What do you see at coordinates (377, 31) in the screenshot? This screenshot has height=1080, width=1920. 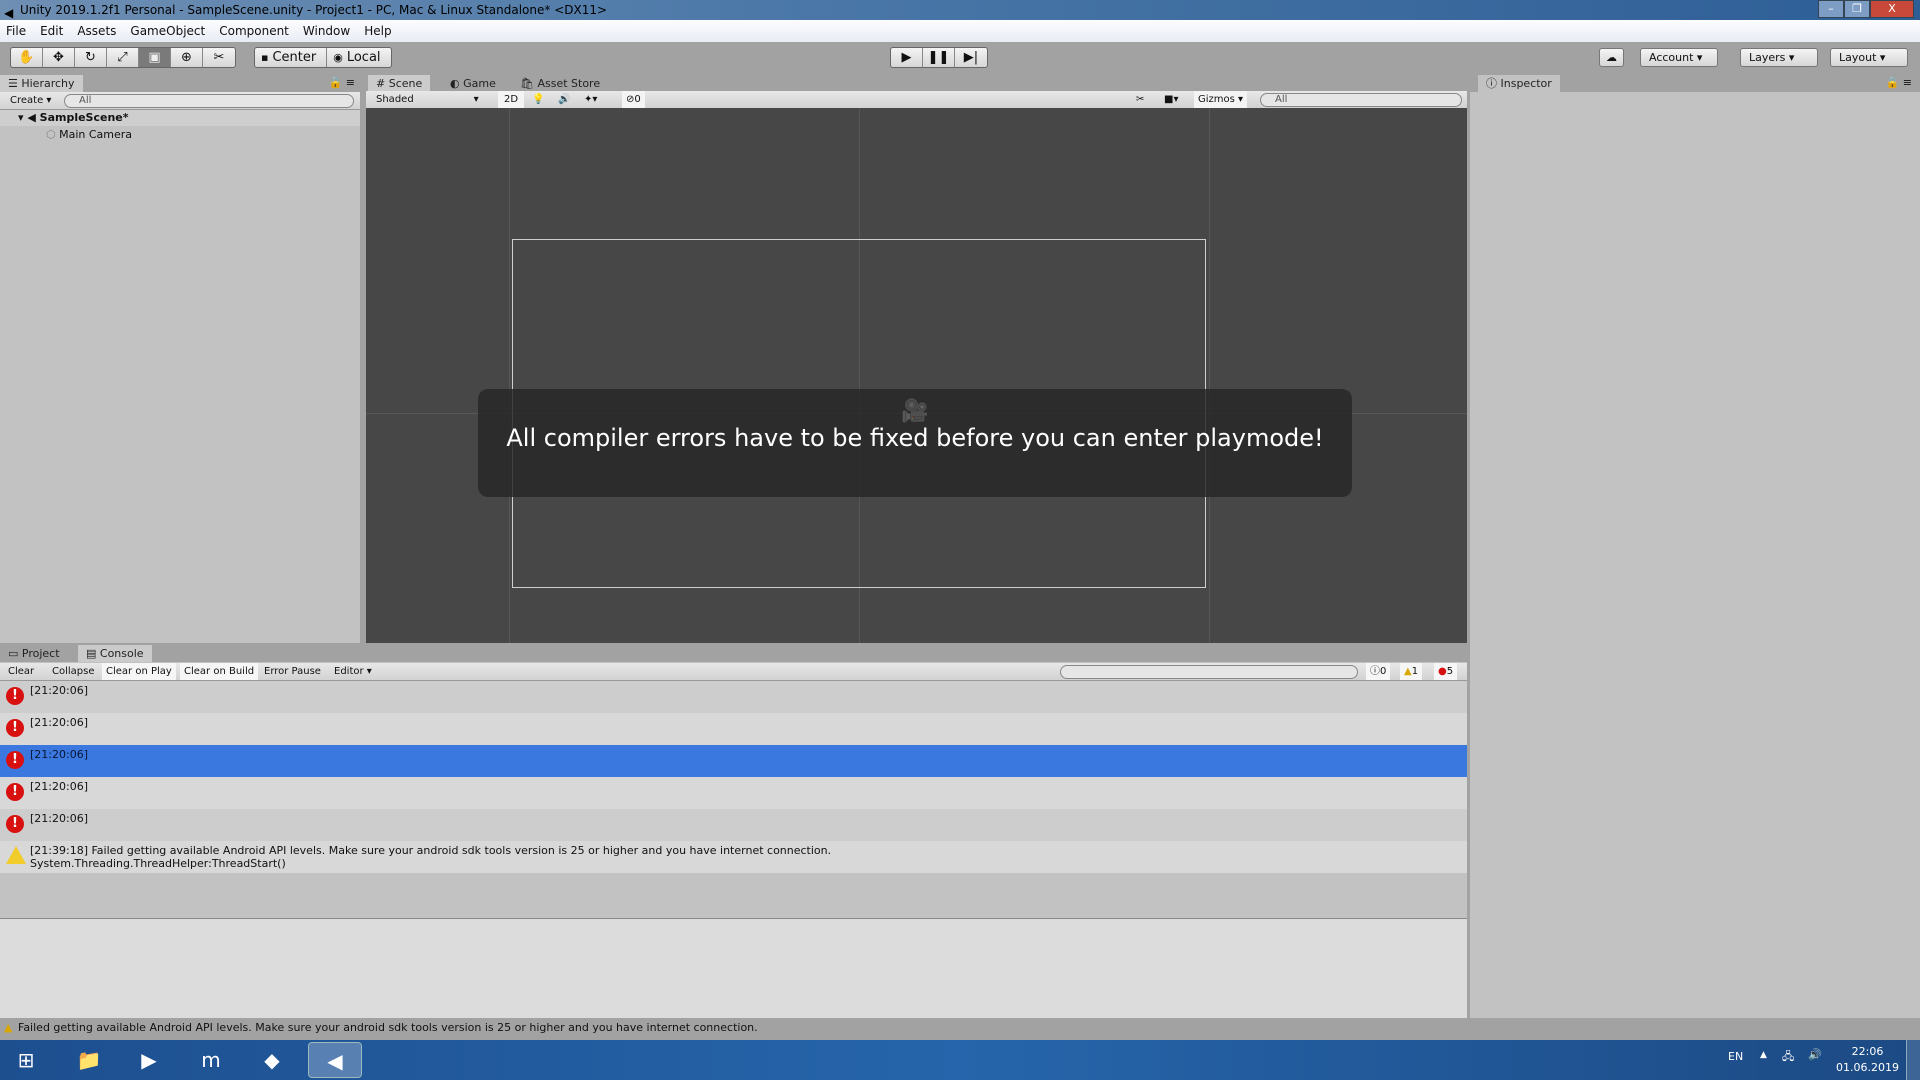 I see `menu-help: Help` at bounding box center [377, 31].